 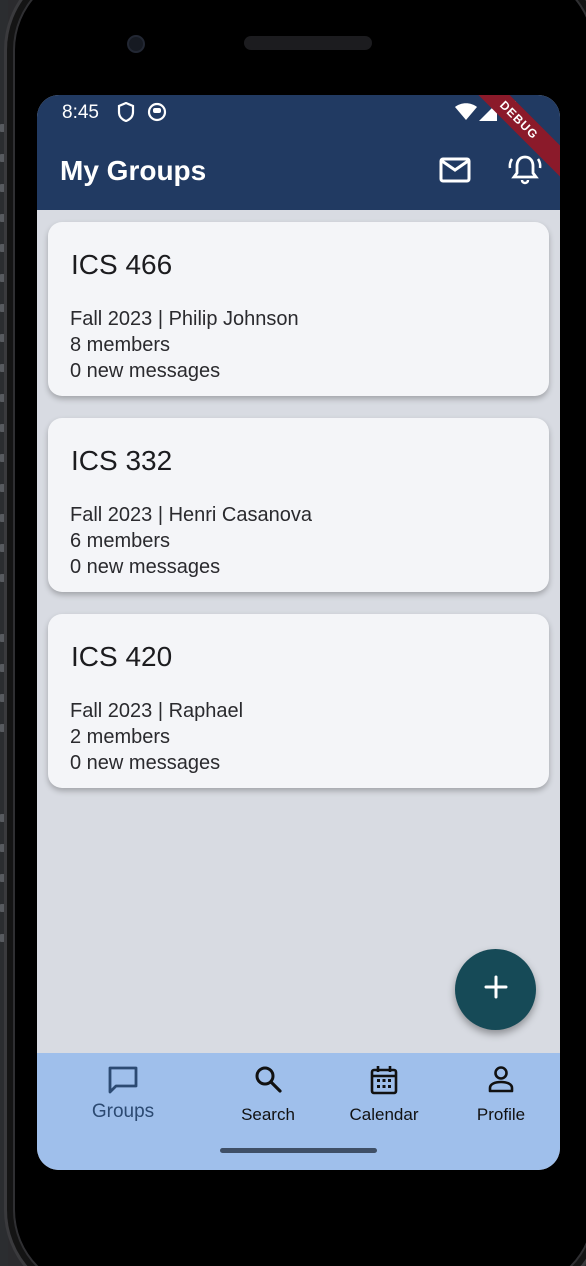 What do you see at coordinates (466, 114) in the screenshot?
I see `wifi-icon` at bounding box center [466, 114].